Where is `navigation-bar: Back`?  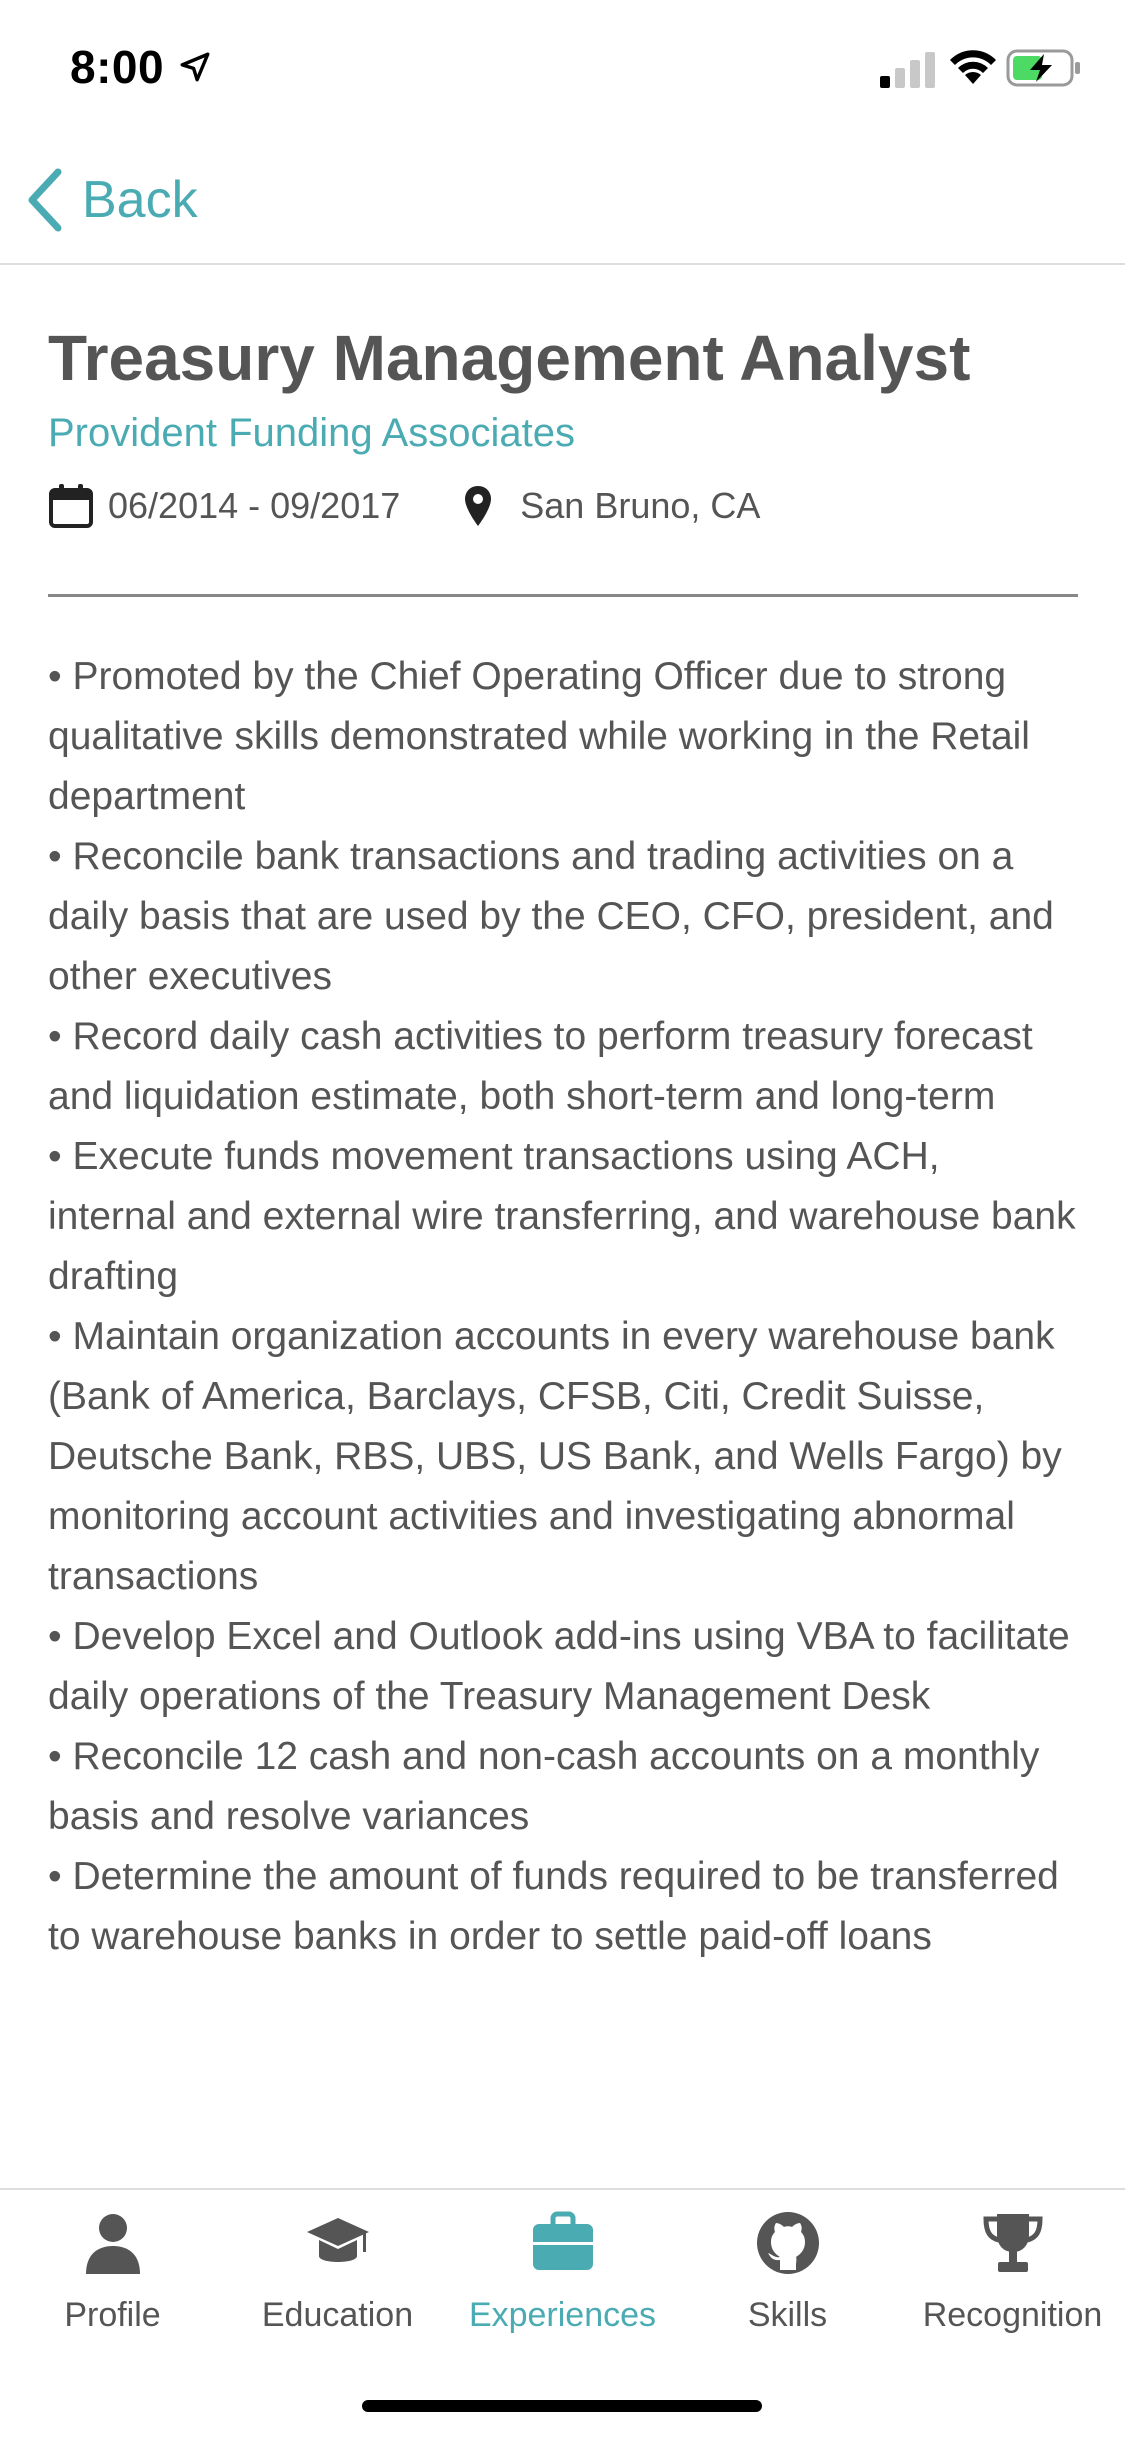
navigation-bar: Back is located at coordinates (562, 200).